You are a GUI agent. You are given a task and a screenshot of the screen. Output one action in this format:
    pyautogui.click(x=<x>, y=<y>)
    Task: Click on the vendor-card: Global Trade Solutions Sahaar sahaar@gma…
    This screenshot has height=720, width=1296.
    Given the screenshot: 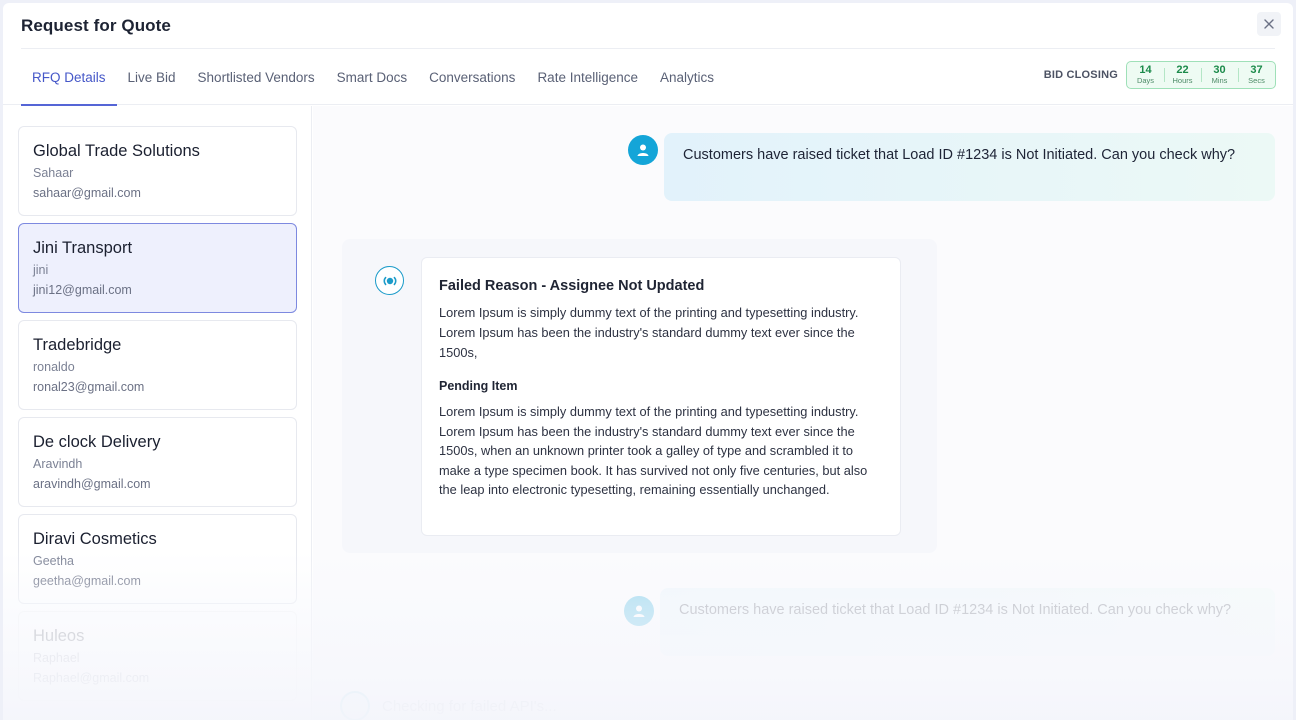 What is the action you would take?
    pyautogui.click(x=157, y=171)
    